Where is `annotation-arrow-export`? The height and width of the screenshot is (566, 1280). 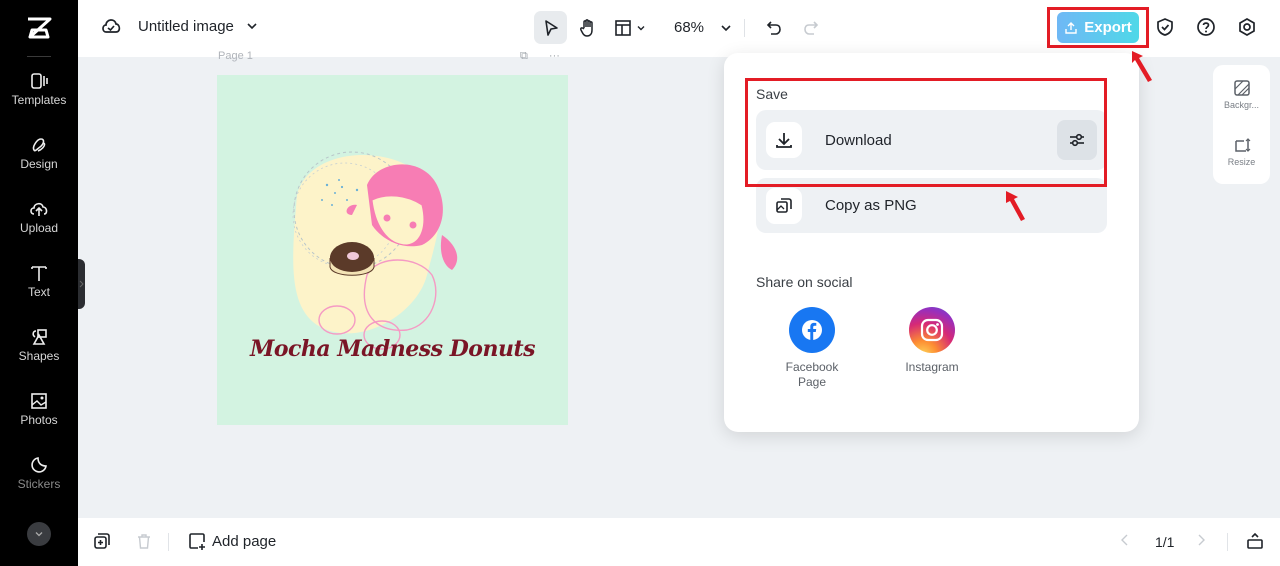 annotation-arrow-export is located at coordinates (1142, 66).